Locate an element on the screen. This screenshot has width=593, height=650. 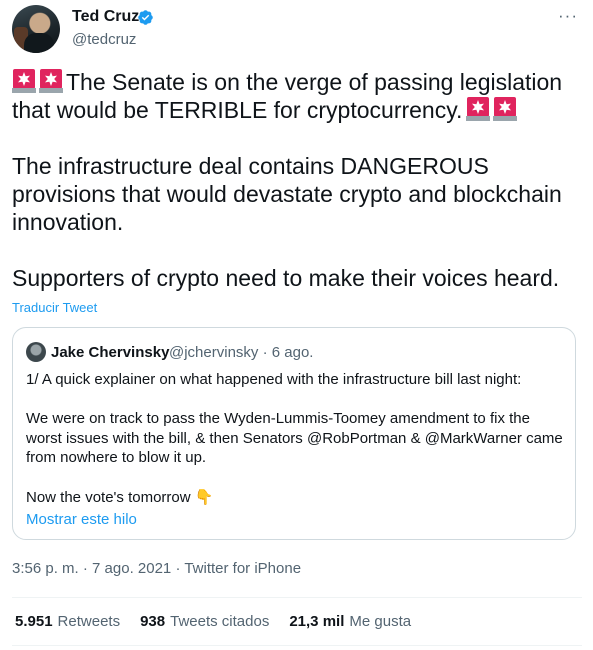
retweets-count: 5.951 is located at coordinates (34, 621).